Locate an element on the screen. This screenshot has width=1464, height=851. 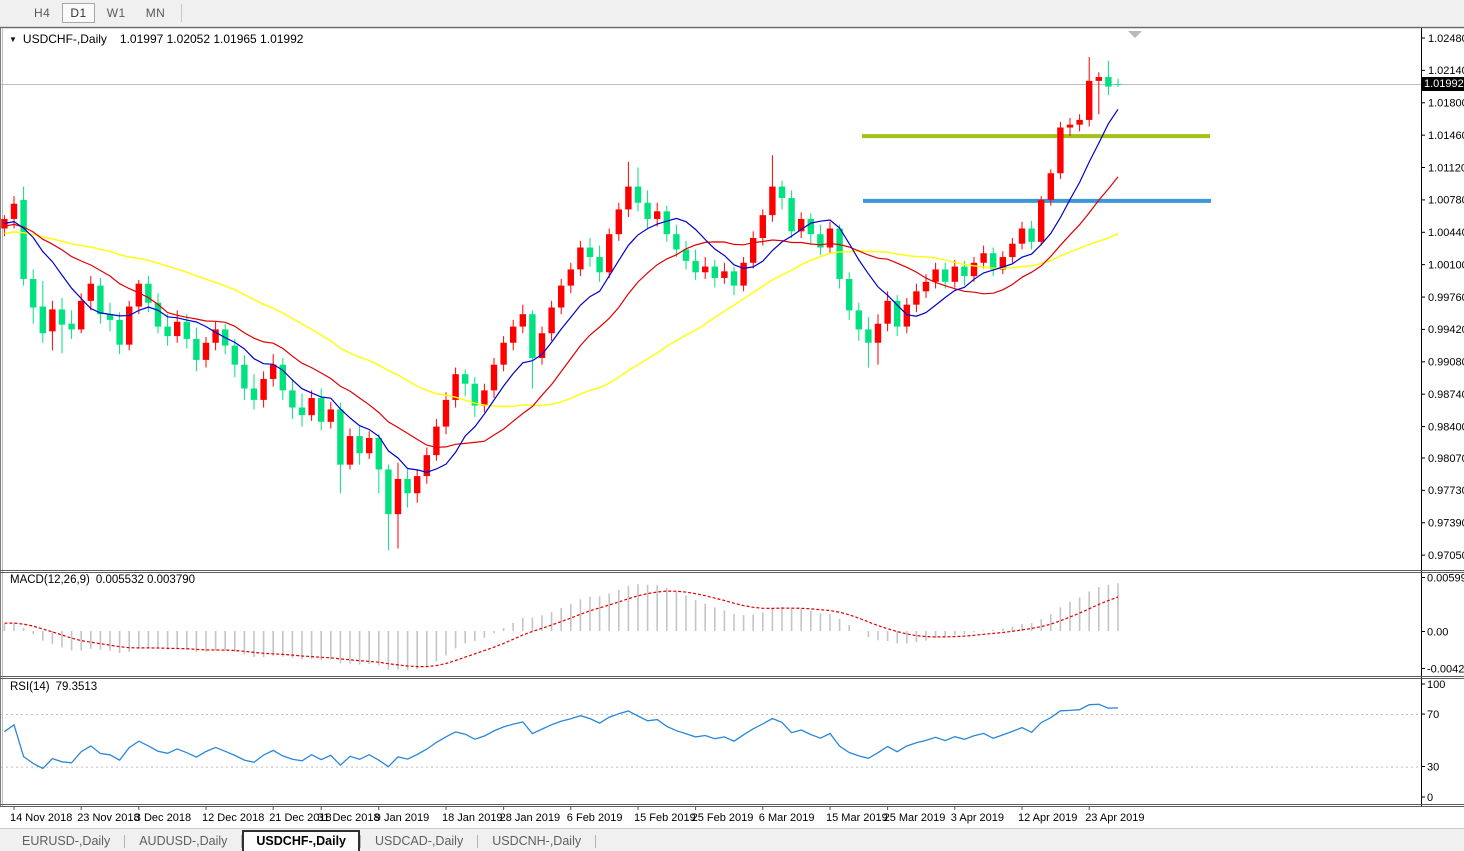
svg-text: 100 is located at coordinates (1436, 685).